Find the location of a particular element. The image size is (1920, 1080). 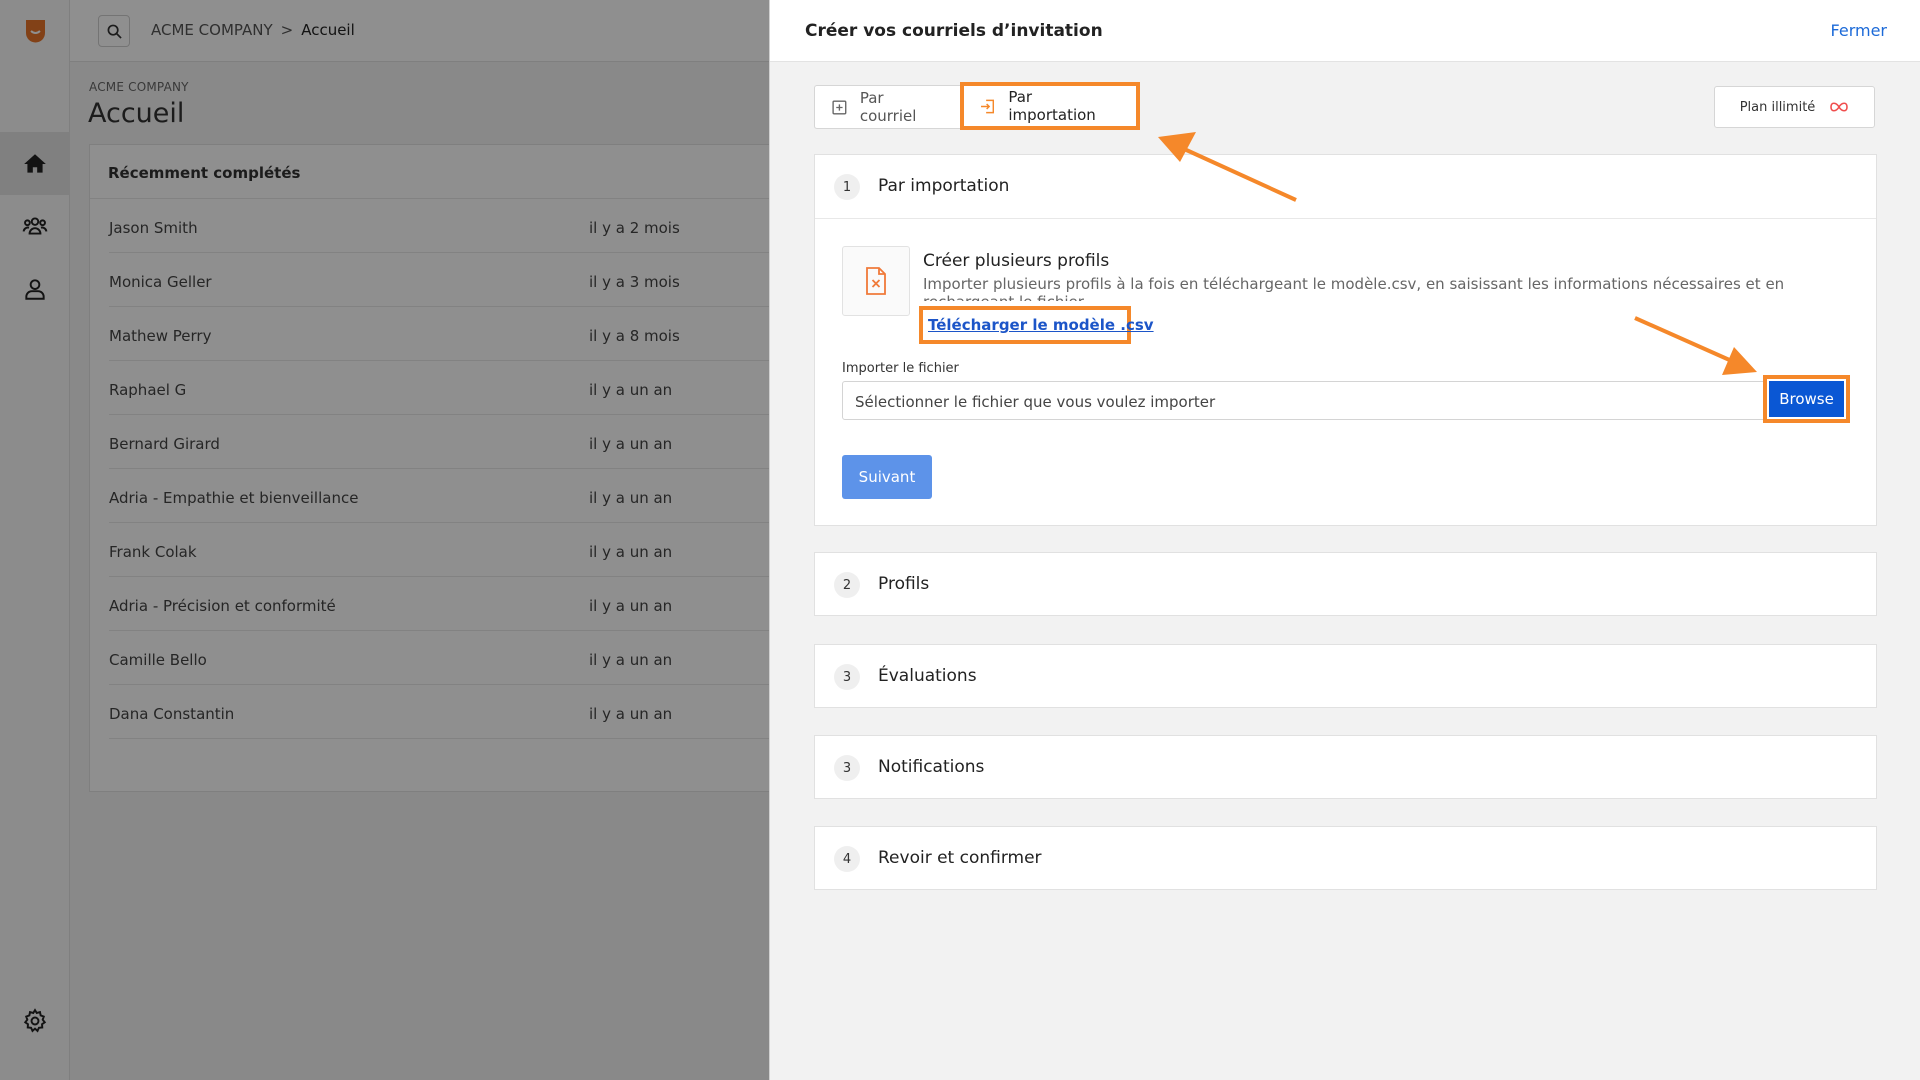

browse-button: Browse is located at coordinates (1806, 399).